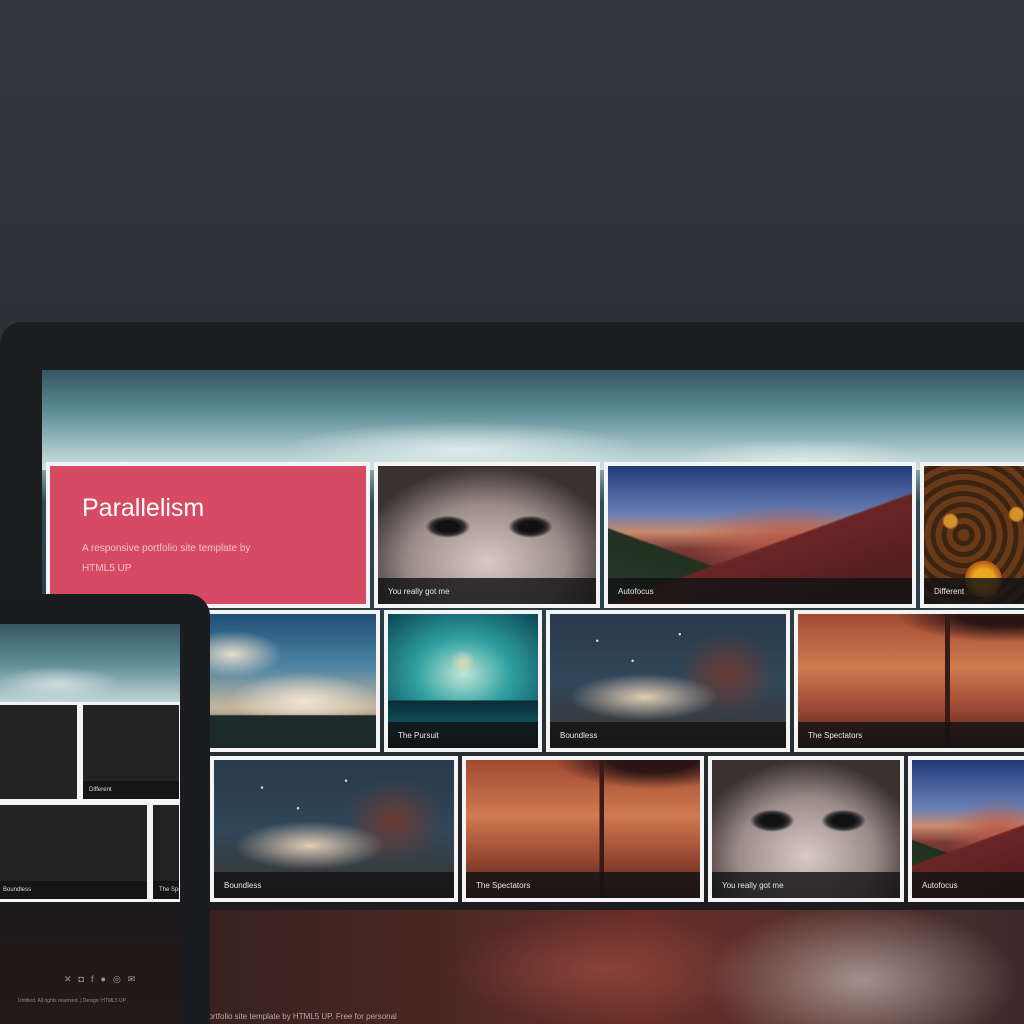  What do you see at coordinates (68, 979) in the screenshot?
I see `twitter-icon: ✕` at bounding box center [68, 979].